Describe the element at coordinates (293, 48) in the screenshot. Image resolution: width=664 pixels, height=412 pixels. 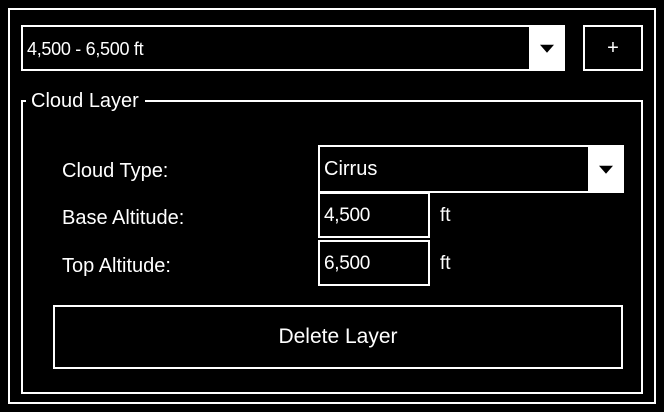
I see `layer-select-dropdown: 4,500 - 6,500 ft` at that location.